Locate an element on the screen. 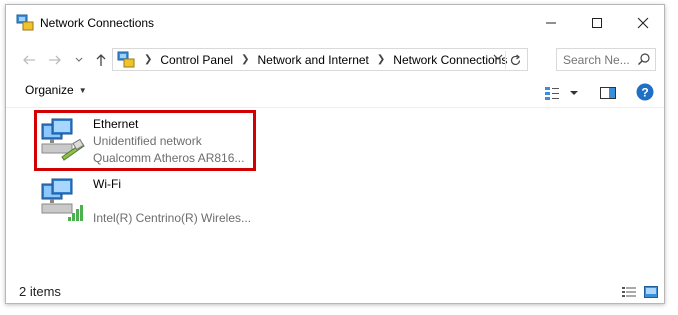 This screenshot has width=678, height=315. address-dropdown-button is located at coordinates (498, 58).